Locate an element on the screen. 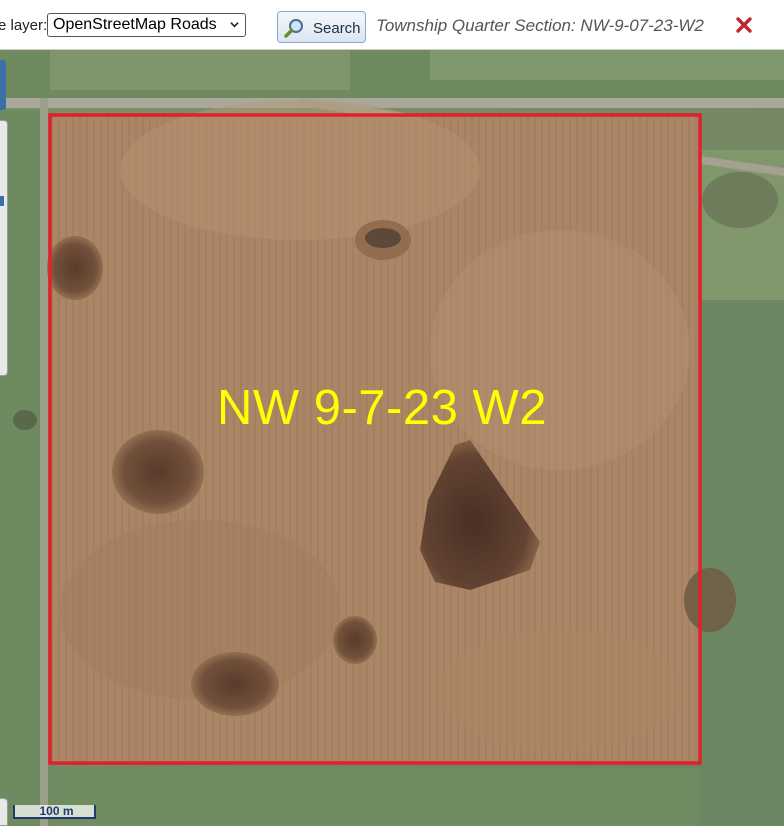 This screenshot has width=784, height=826. attribution-toggle is located at coordinates (4, 812).